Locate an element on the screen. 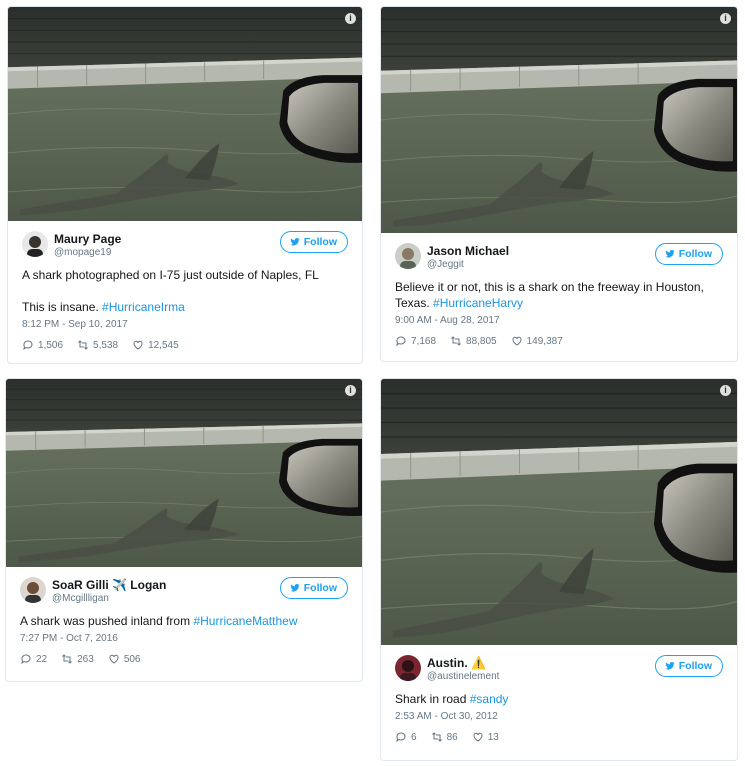 The image size is (745, 766). reply-action: 6 is located at coordinates (406, 737).